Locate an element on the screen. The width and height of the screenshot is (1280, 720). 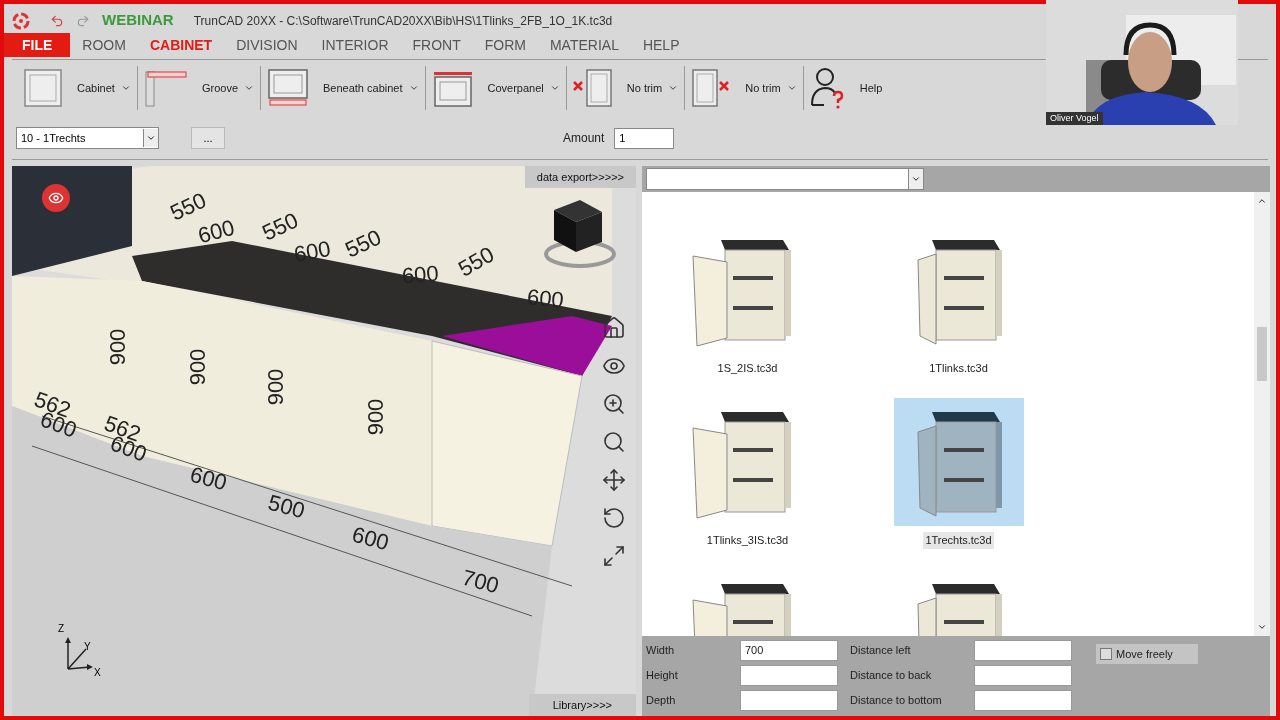
user-help-icon is located at coordinates (827, 88).